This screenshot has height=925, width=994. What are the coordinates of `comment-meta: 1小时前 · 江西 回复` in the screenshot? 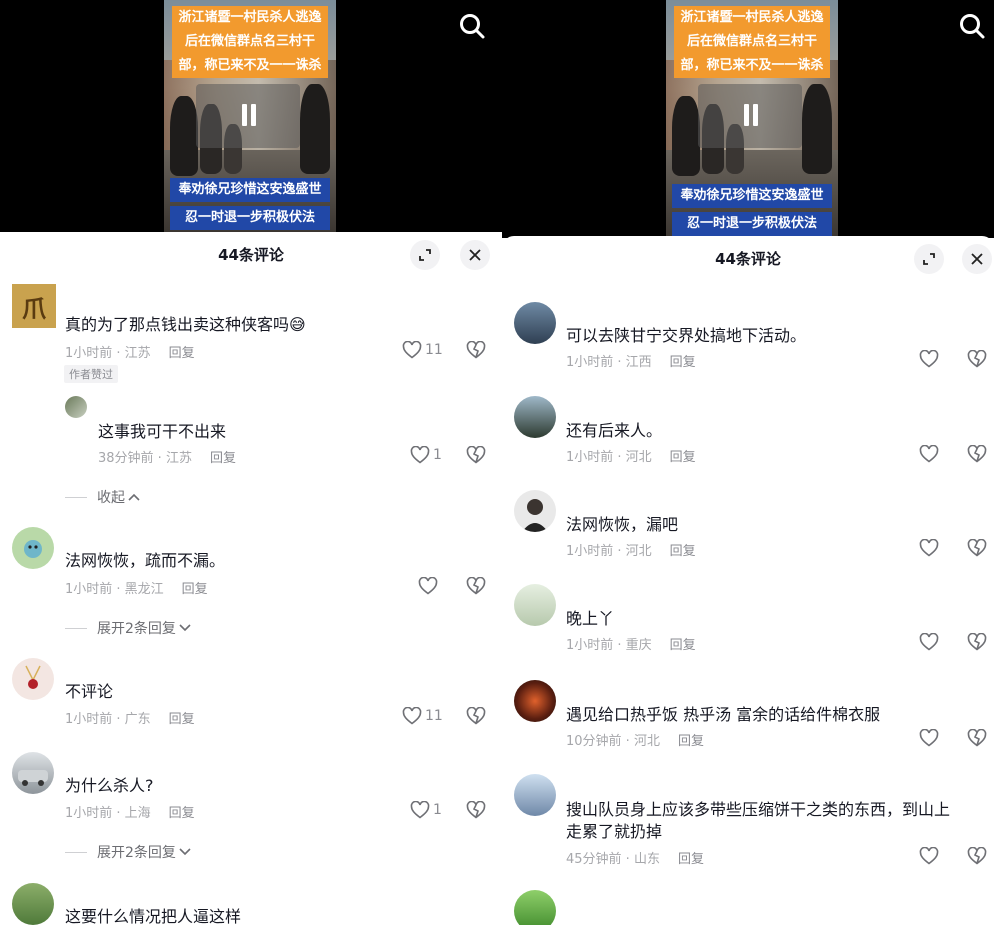 It's located at (631, 362).